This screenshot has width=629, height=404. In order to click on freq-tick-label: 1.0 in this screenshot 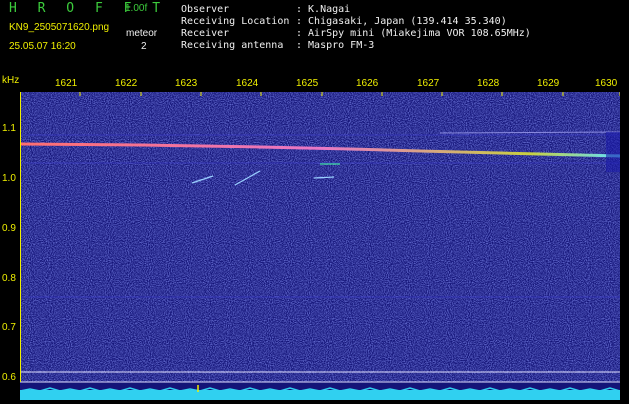, I will do `click(9, 178)`.